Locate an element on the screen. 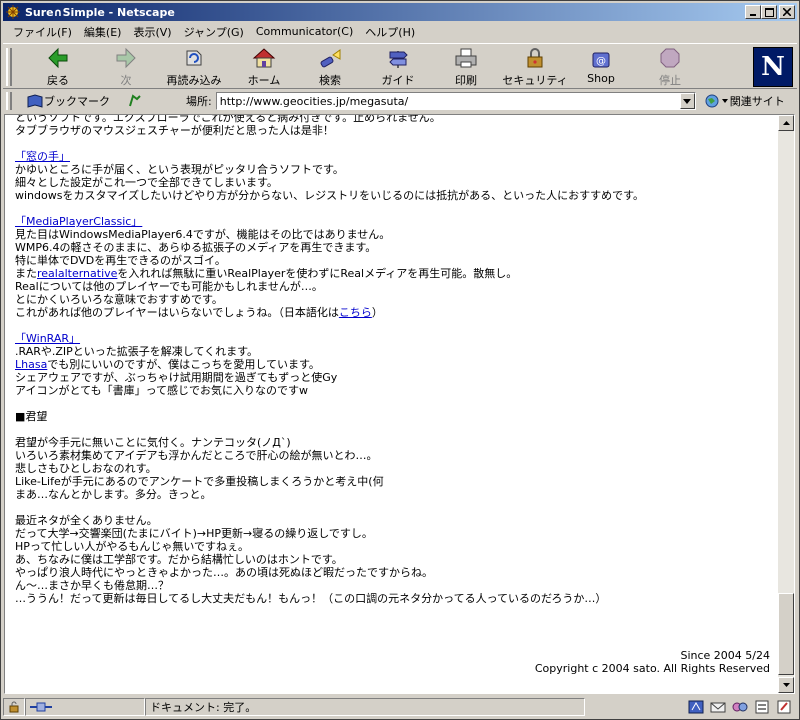  text-line: Realについては他のプレイヤーでも可能かもしれませんが…。 is located at coordinates (169, 286).